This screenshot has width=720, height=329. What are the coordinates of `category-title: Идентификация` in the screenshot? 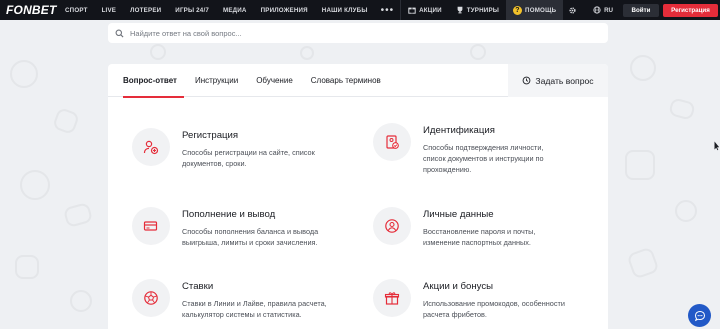 It's located at (459, 130).